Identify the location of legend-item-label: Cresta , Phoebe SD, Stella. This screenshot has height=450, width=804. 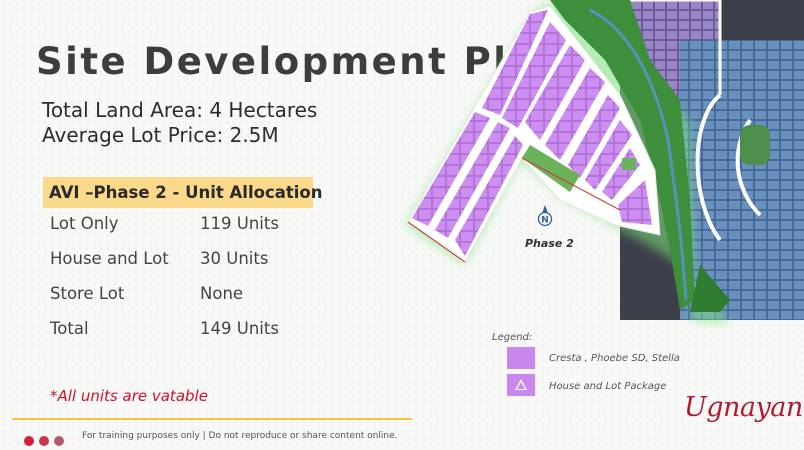
(614, 358).